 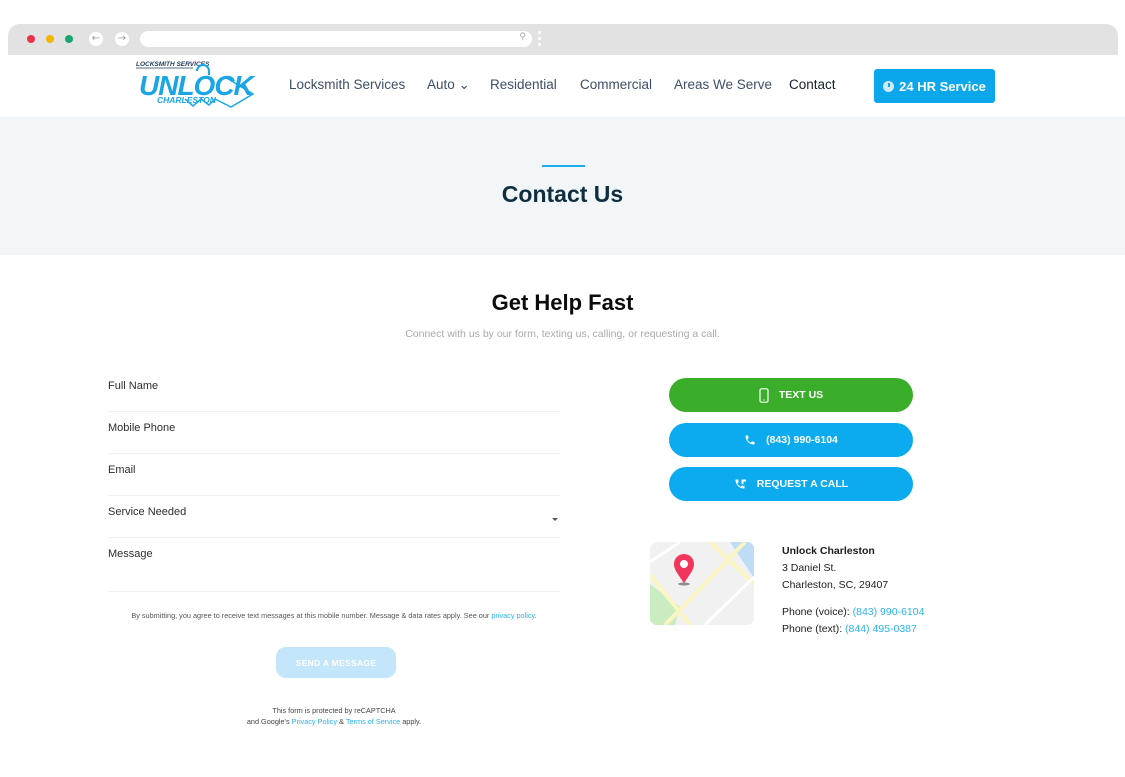 I want to click on dropdown-caret-icon, so click(x=555, y=519).